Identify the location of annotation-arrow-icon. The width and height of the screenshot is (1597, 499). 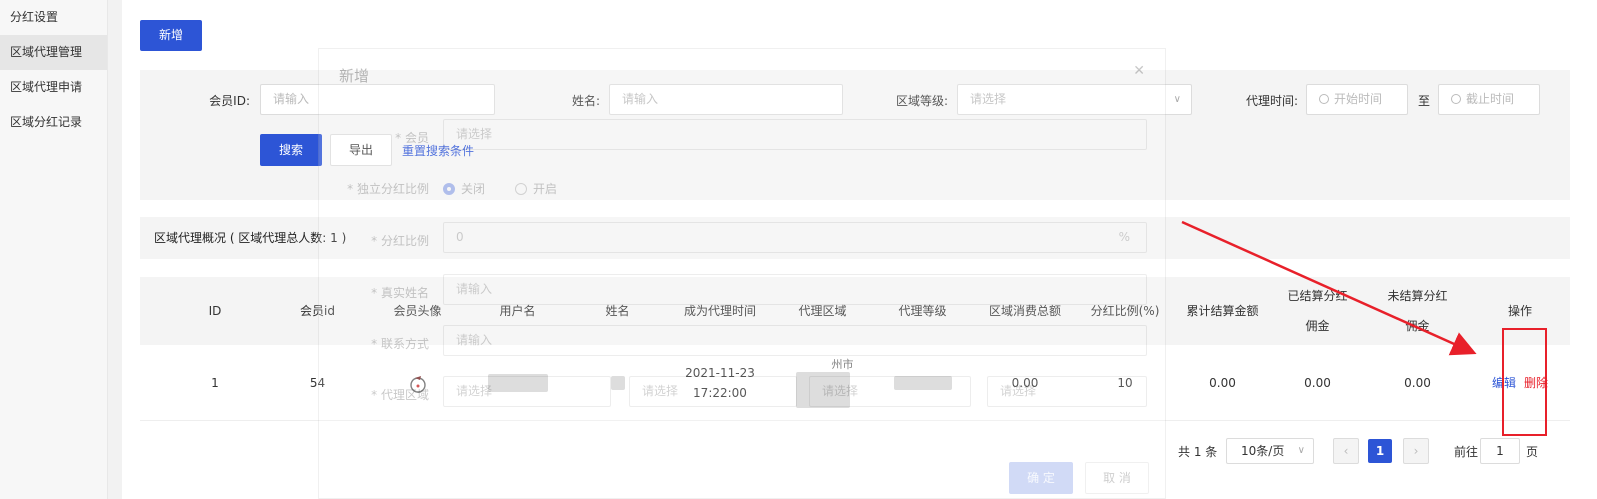
(1329, 288).